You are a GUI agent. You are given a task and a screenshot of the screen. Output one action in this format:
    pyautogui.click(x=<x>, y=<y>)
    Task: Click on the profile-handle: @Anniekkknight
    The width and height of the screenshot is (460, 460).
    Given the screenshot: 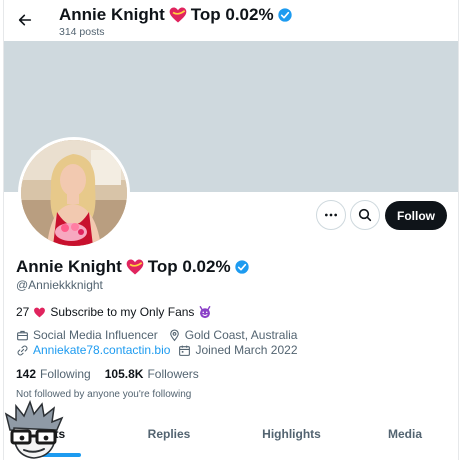 What is the action you would take?
    pyautogui.click(x=59, y=285)
    